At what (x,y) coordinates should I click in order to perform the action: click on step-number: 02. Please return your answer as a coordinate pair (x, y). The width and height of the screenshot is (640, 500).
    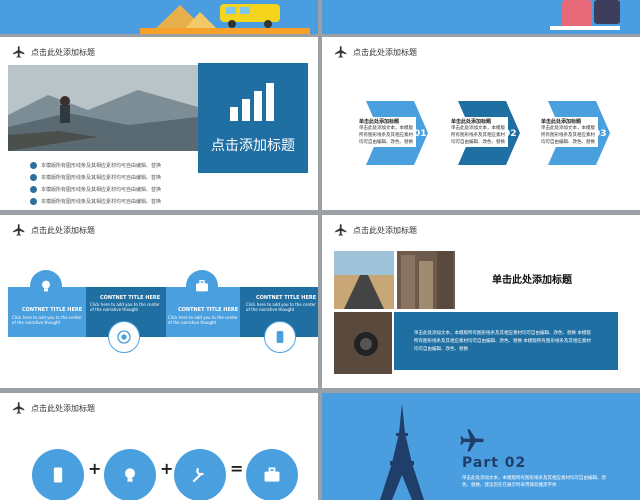
    Looking at the image, I should click on (510, 134).